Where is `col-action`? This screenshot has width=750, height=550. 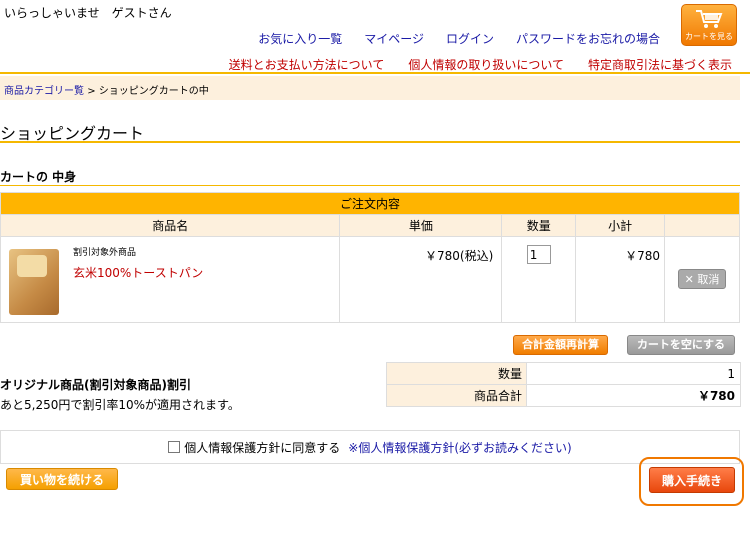 col-action is located at coordinates (702, 225).